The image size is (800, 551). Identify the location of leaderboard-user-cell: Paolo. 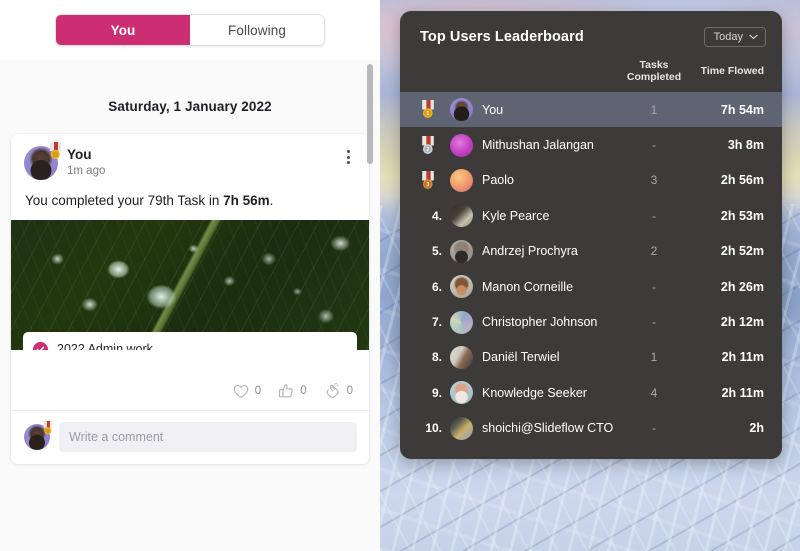
(533, 180).